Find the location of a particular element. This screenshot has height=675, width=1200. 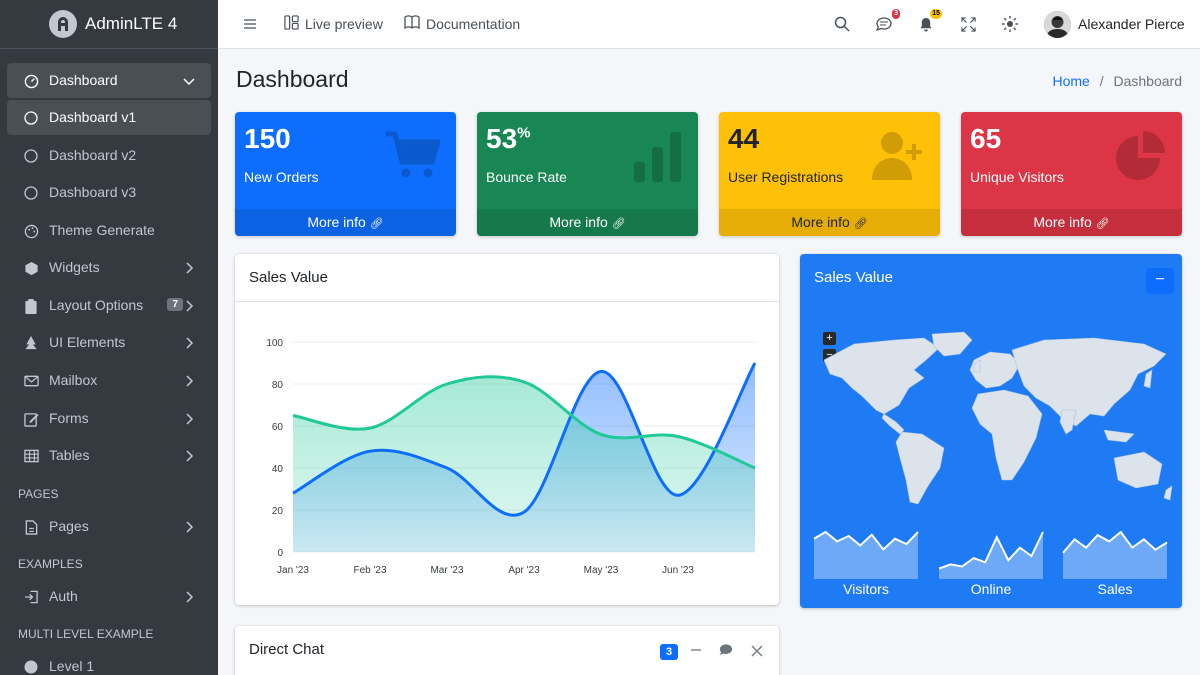

sparkline-label-online: Online is located at coordinates (991, 589).